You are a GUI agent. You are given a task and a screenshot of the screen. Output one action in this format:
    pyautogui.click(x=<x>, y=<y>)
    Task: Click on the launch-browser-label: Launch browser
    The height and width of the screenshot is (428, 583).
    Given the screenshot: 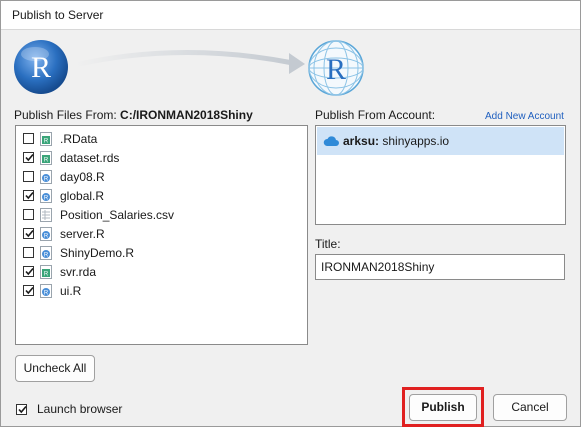 What is the action you would take?
    pyautogui.click(x=80, y=409)
    